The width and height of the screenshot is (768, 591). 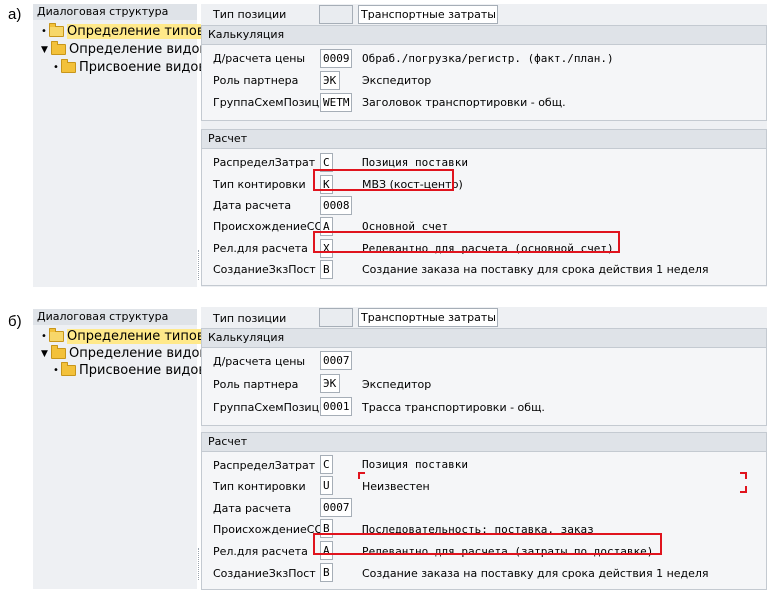 I want to click on focus-bracket-top-right, so click(x=743, y=475).